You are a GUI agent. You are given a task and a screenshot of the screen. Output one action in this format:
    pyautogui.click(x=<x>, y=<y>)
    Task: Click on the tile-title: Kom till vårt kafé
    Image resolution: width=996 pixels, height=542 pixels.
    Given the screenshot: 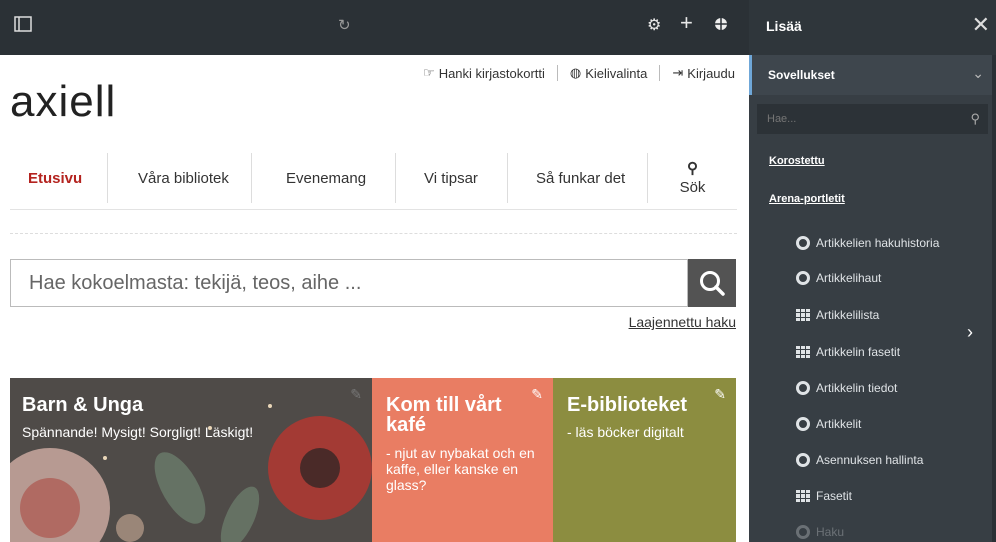 What is the action you would take?
    pyautogui.click(x=444, y=415)
    